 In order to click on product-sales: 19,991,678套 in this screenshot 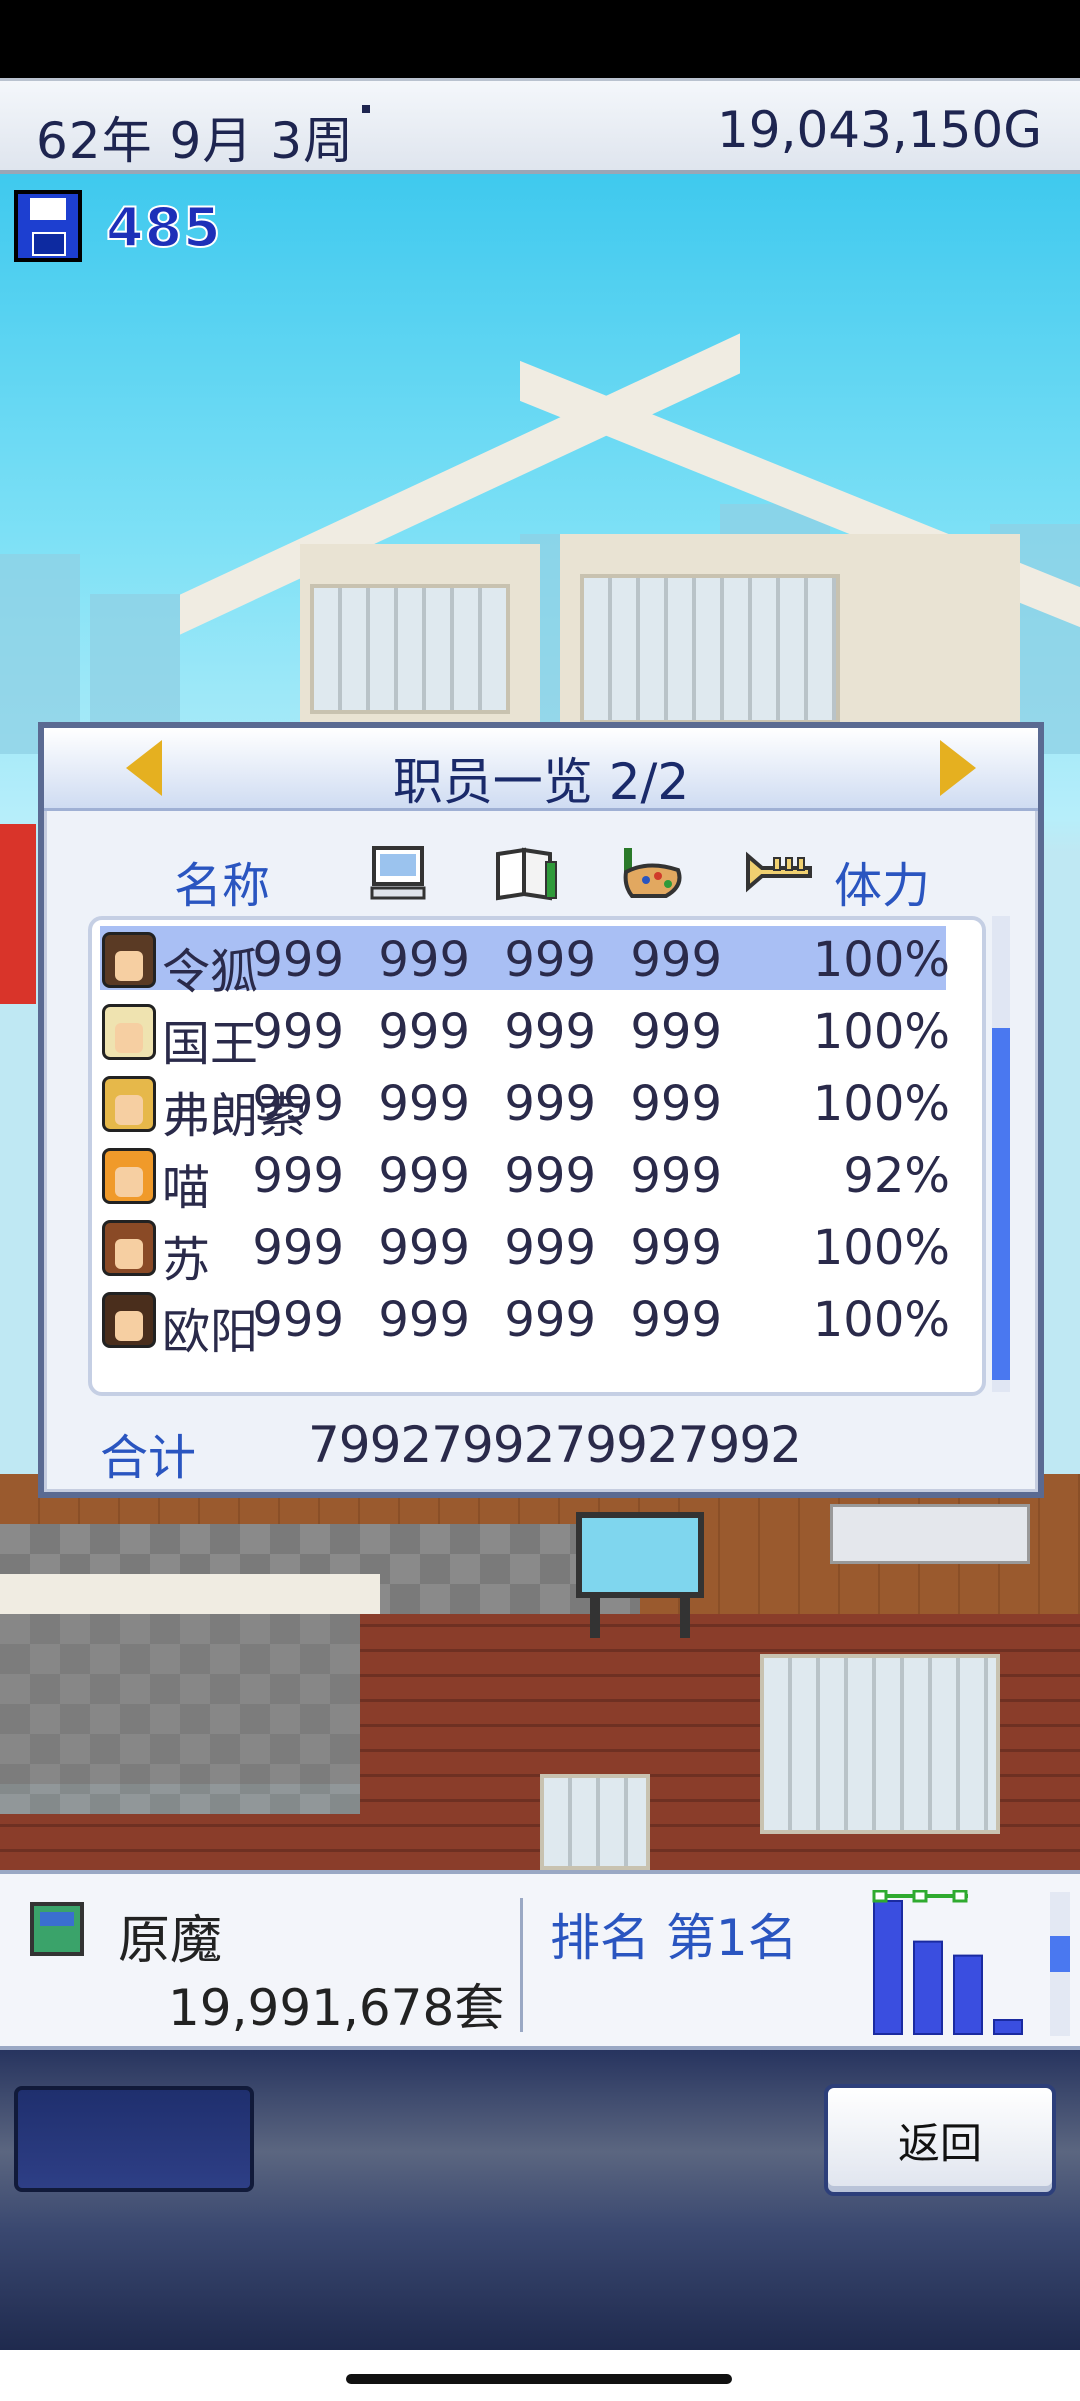, I will do `click(336, 2008)`.